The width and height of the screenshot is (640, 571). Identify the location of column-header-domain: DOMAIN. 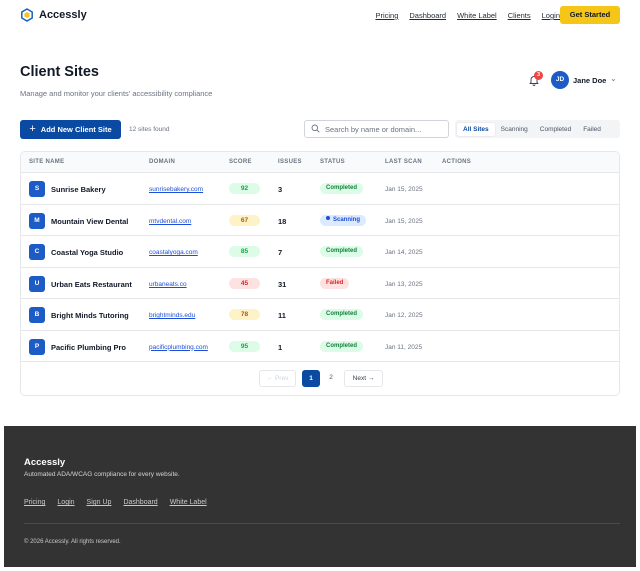
(162, 162).